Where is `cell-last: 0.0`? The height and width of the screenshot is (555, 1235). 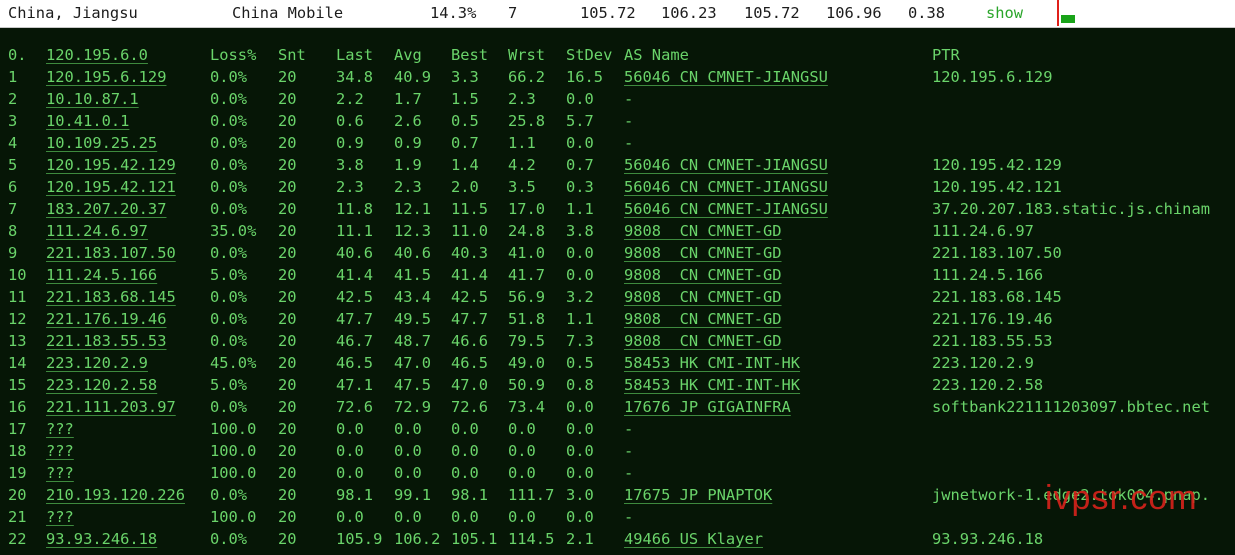 cell-last: 0.0 is located at coordinates (350, 517).